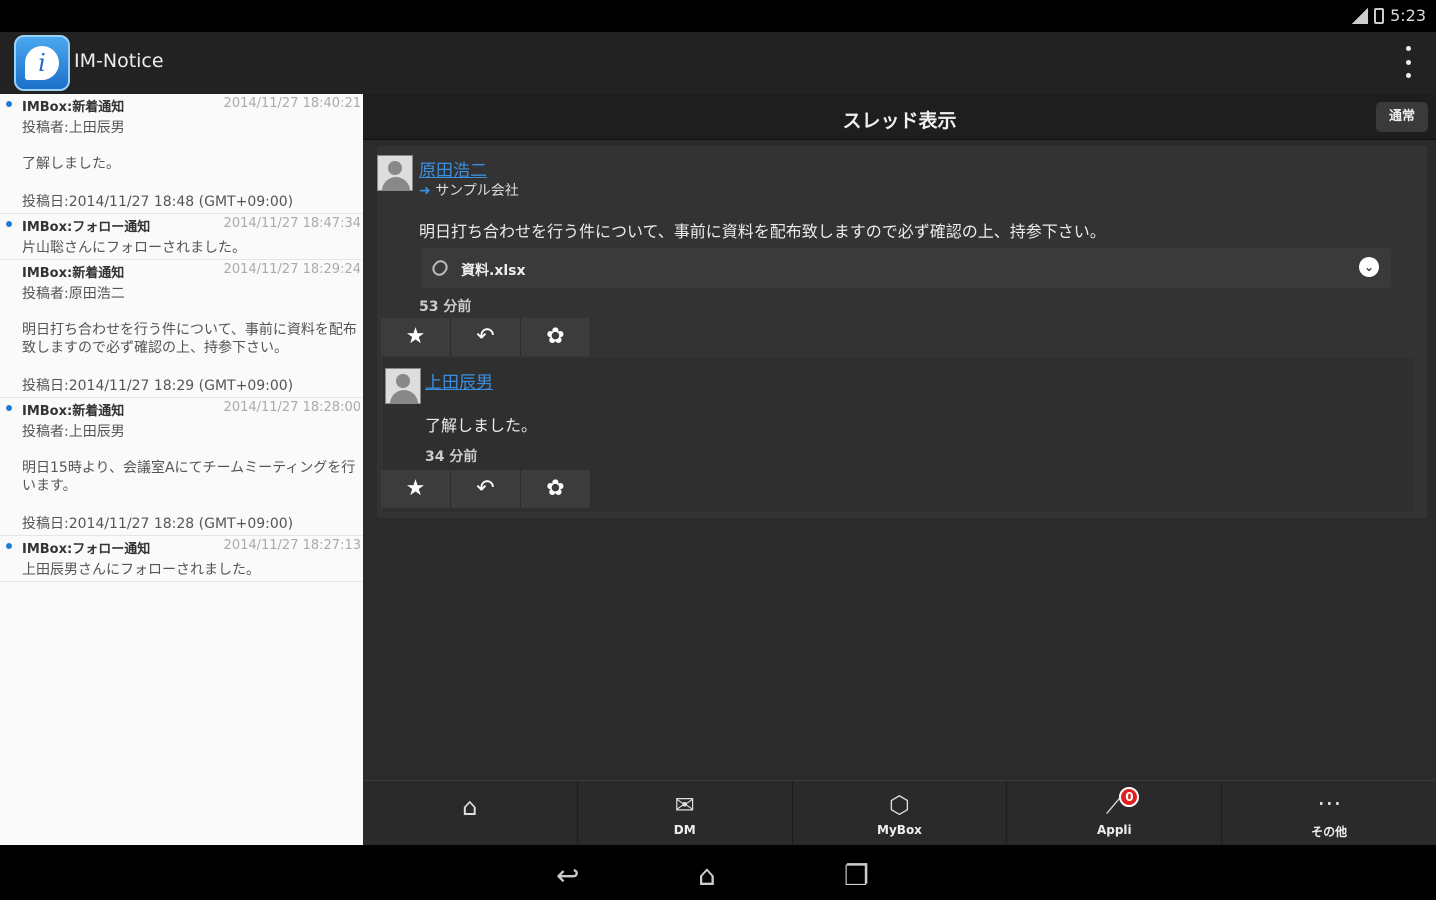 The image size is (1436, 900). What do you see at coordinates (292, 269) in the screenshot?
I see `notification-date: 2014/11/27 18:29:24` at bounding box center [292, 269].